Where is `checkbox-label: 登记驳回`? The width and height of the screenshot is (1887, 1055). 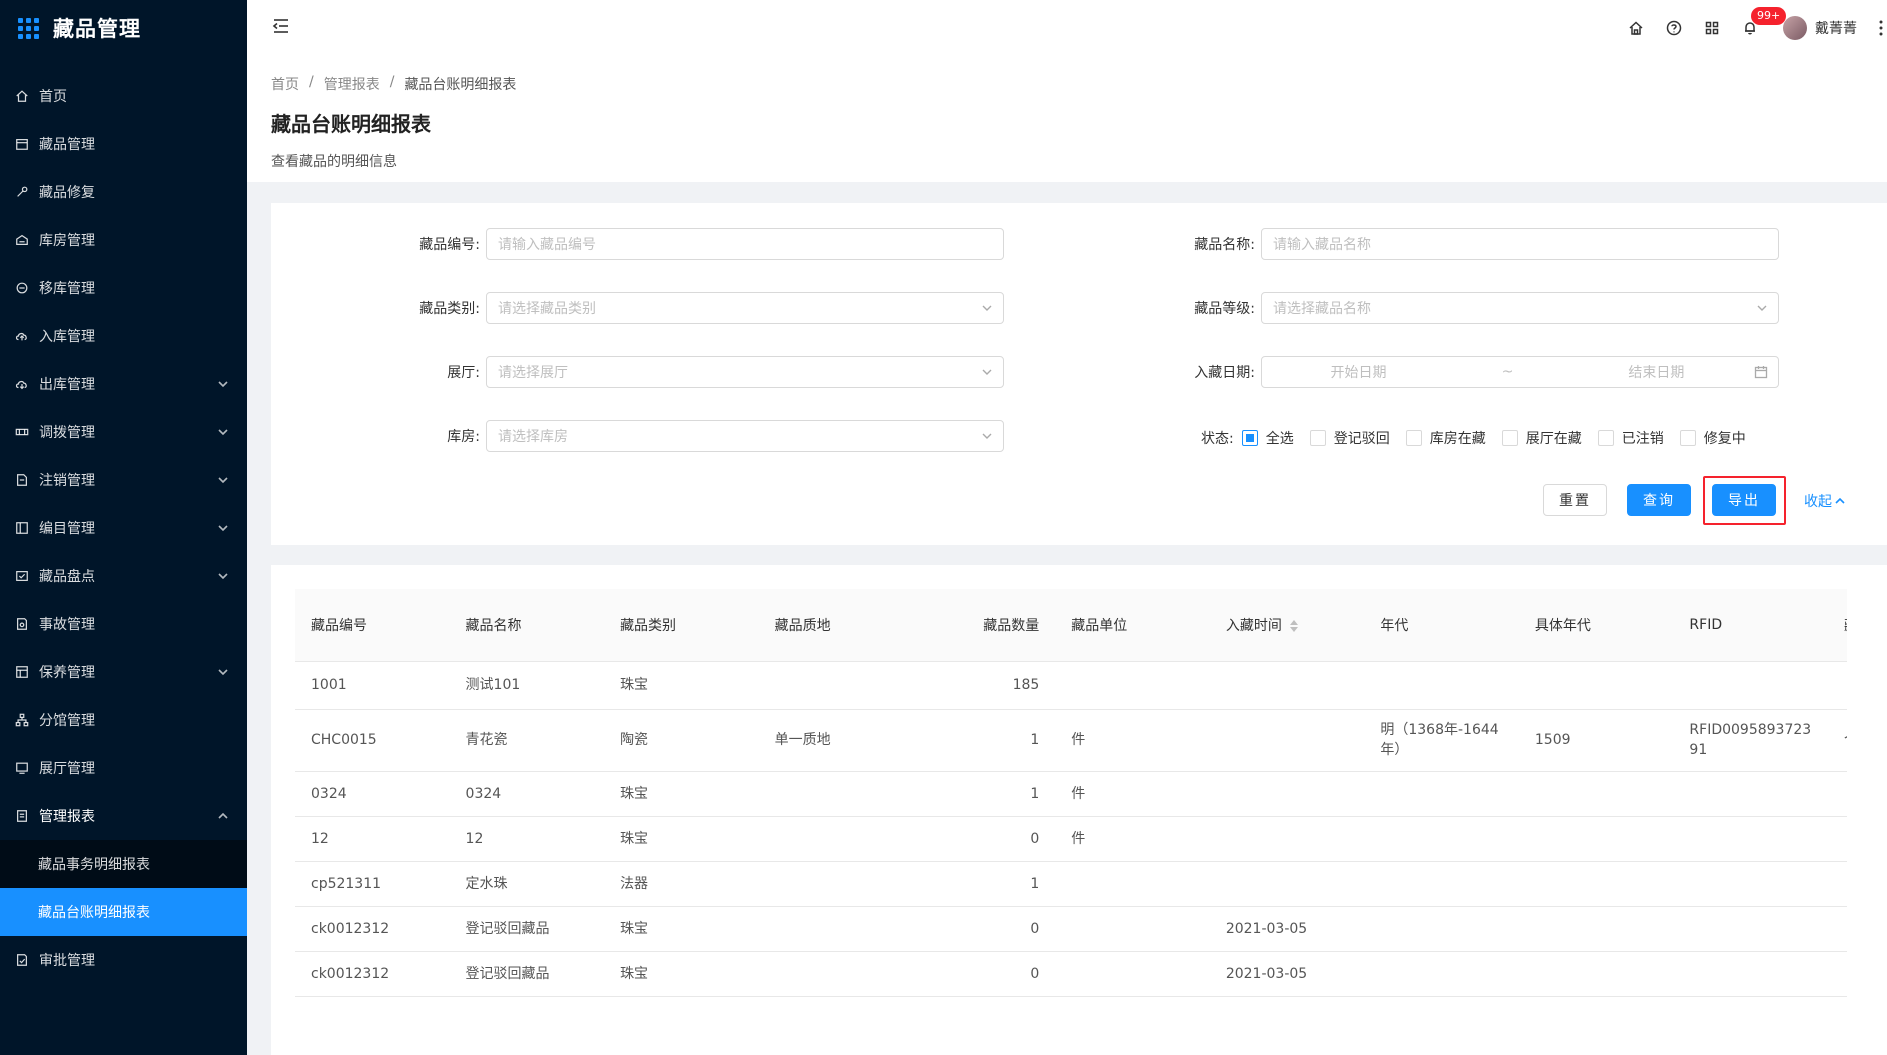
checkbox-label: 登记驳回 is located at coordinates (1361, 439).